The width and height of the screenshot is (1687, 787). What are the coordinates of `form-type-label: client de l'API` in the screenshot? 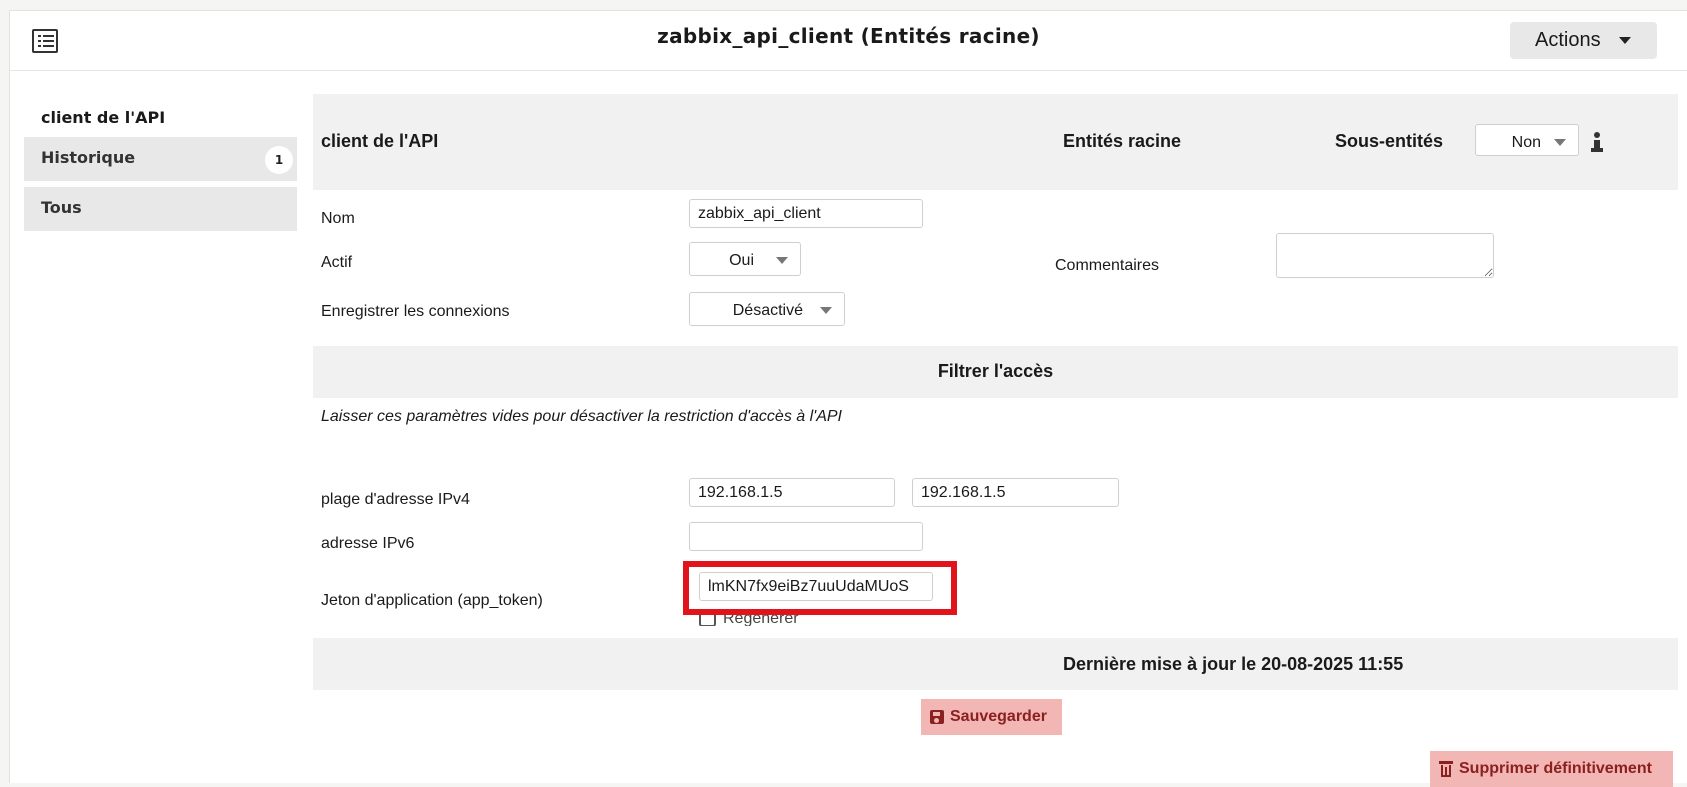 It's located at (380, 141).